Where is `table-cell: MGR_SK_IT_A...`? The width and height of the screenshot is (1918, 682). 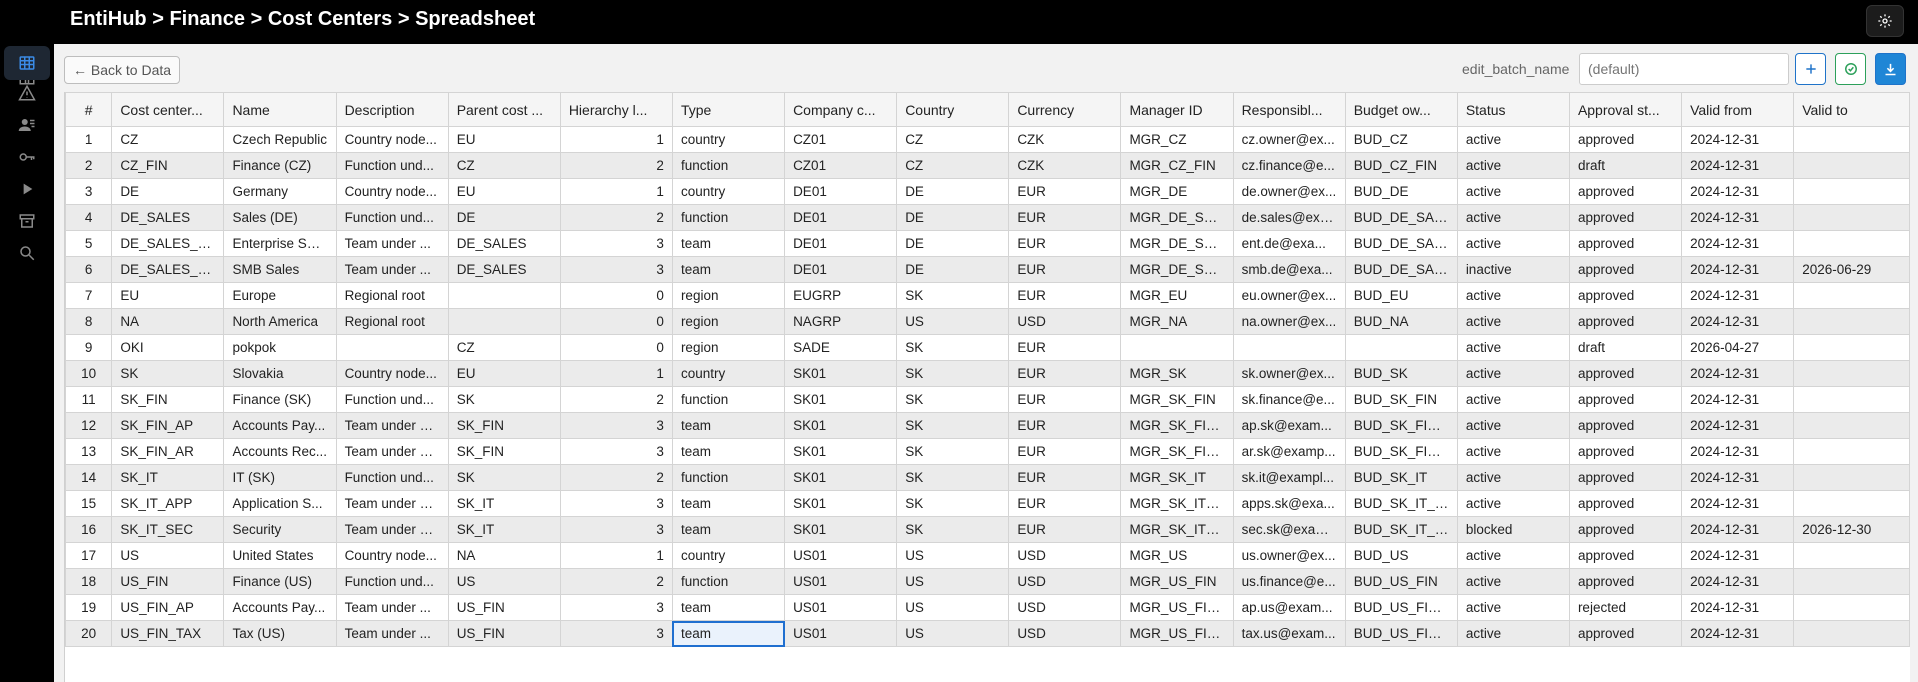 table-cell: MGR_SK_IT_A... is located at coordinates (1177, 503).